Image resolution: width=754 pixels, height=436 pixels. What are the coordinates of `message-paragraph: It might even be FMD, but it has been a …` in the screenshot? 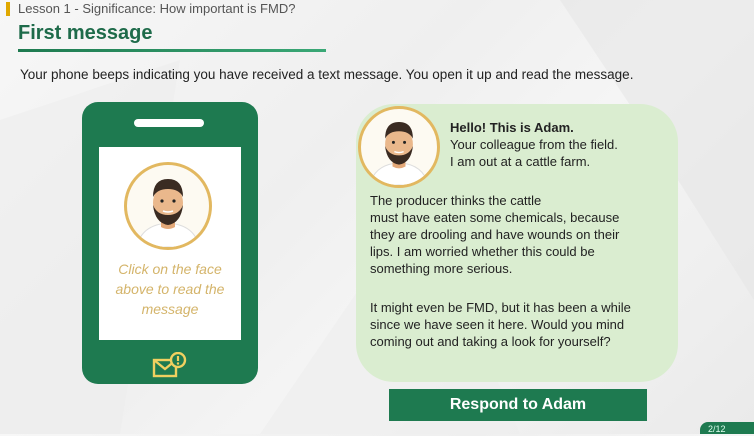 It's located at (500, 324).